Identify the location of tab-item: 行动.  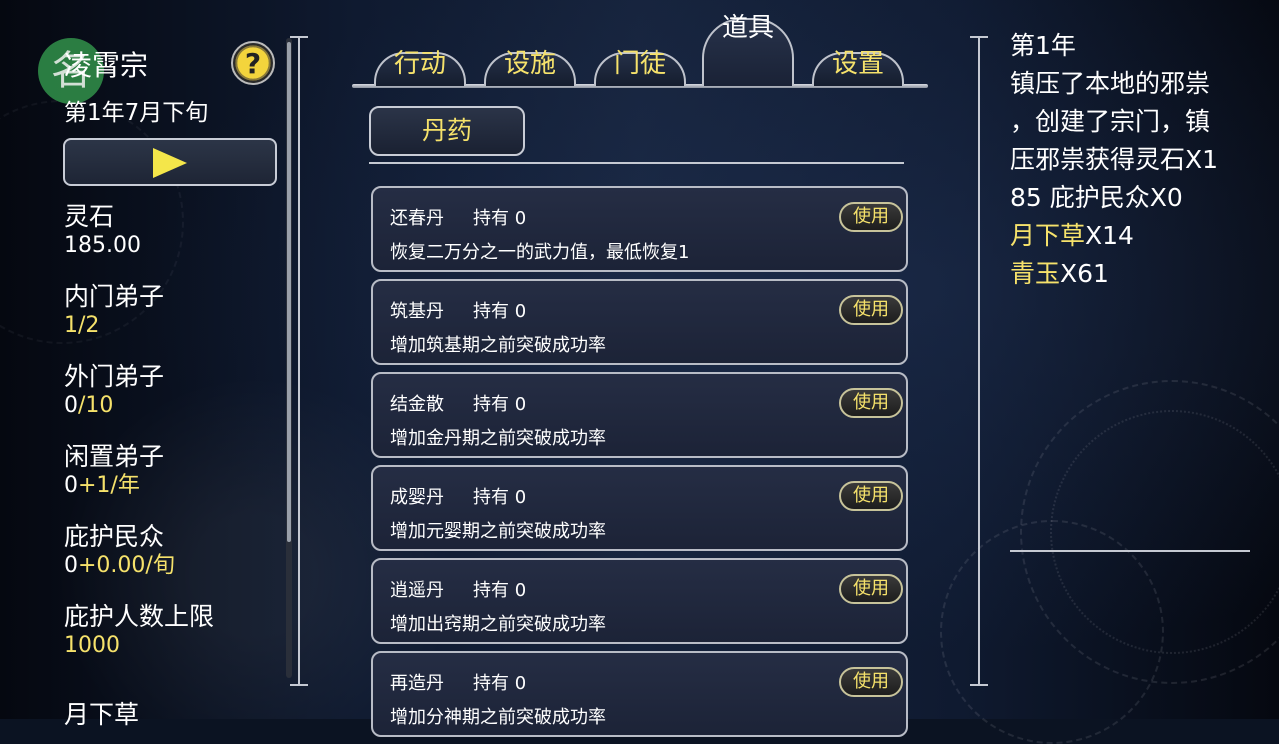
(420, 62).